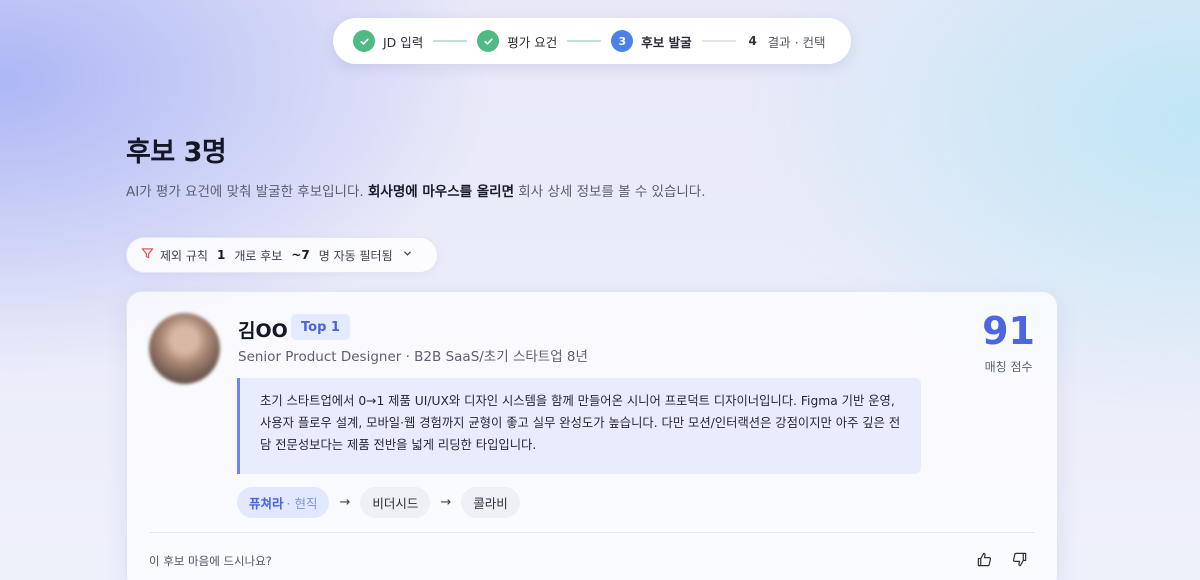  I want to click on step-results-contact: 4 결과 · 컨택, so click(786, 41).